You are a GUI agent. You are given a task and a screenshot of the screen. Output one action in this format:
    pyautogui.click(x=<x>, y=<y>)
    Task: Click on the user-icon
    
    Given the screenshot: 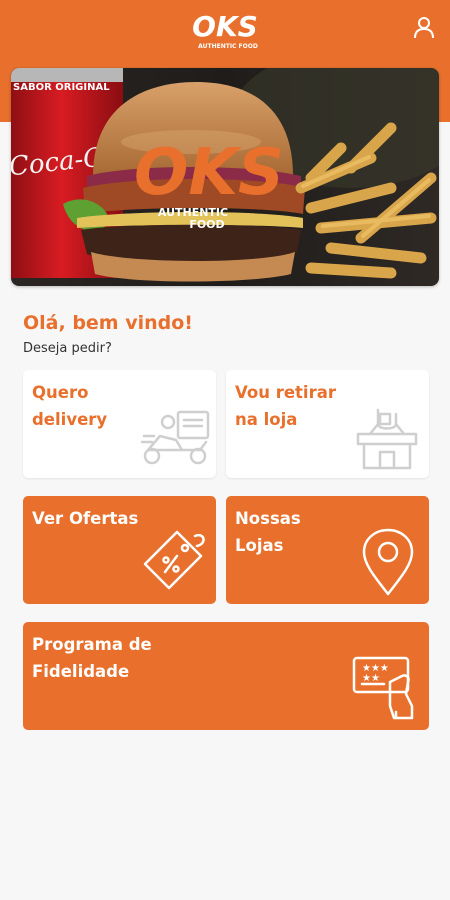 What is the action you would take?
    pyautogui.click(x=424, y=27)
    